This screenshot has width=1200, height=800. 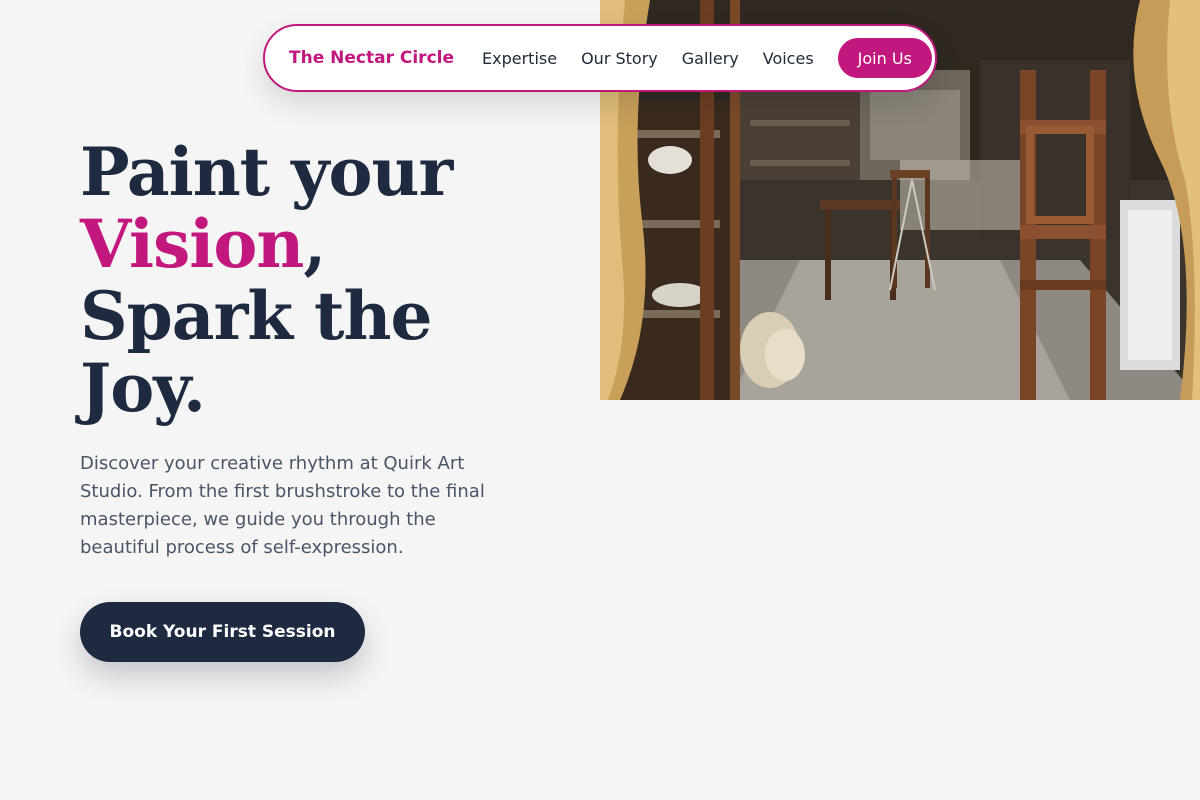 What do you see at coordinates (266, 172) in the screenshot?
I see `headline-line-1: Paint your` at bounding box center [266, 172].